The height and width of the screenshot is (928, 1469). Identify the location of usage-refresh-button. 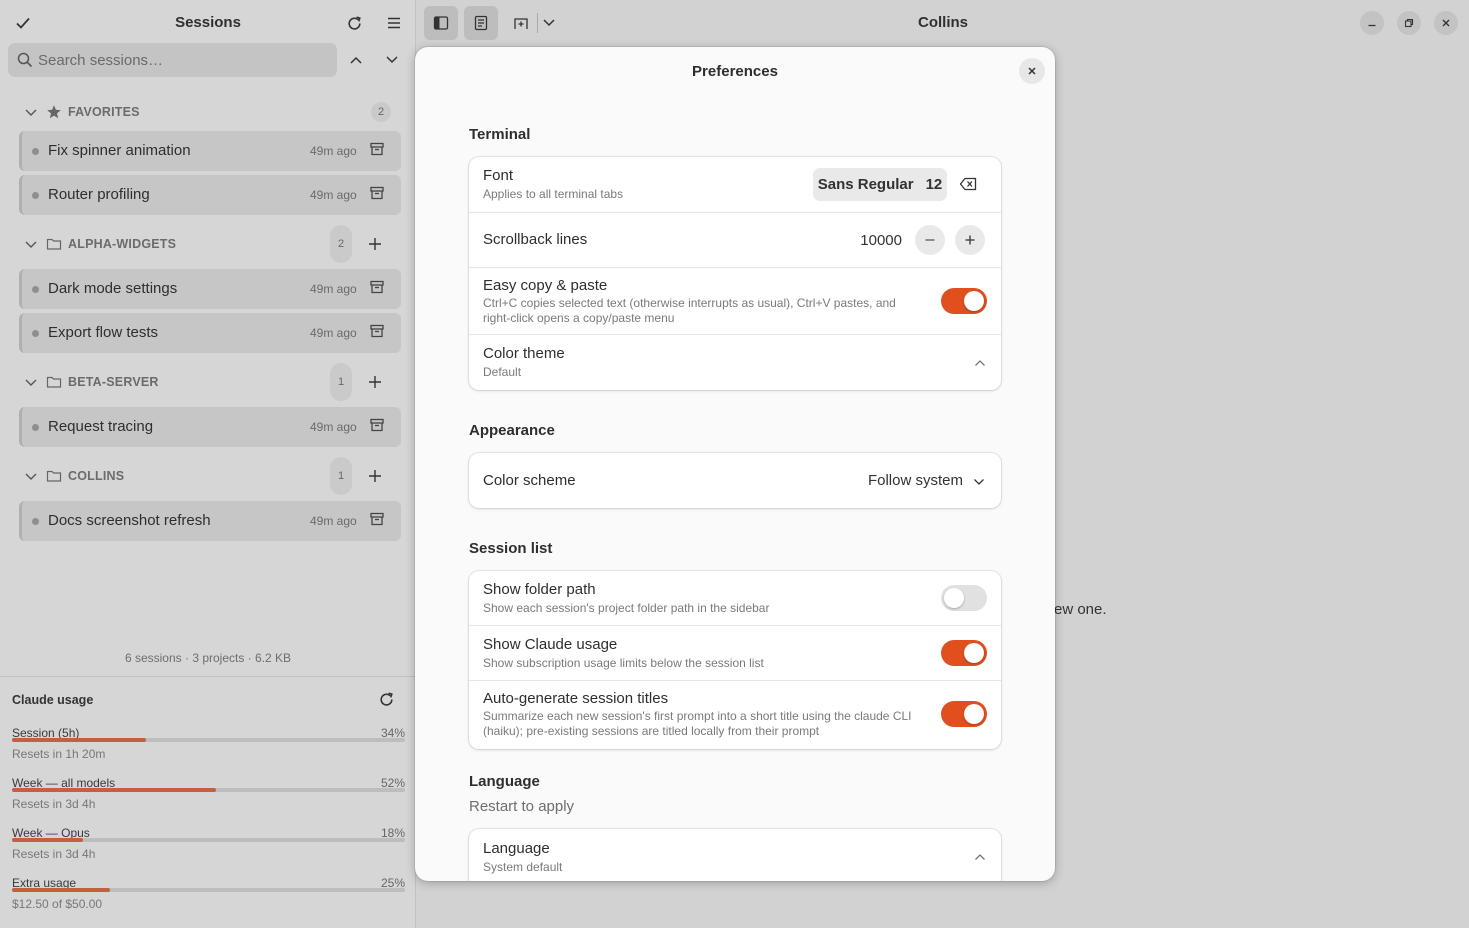
(386, 699).